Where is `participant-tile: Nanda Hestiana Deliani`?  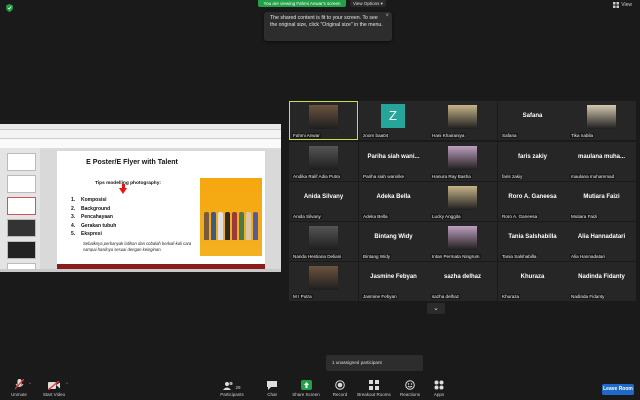 participant-tile: Nanda Hestiana Deliani is located at coordinates (323, 241).